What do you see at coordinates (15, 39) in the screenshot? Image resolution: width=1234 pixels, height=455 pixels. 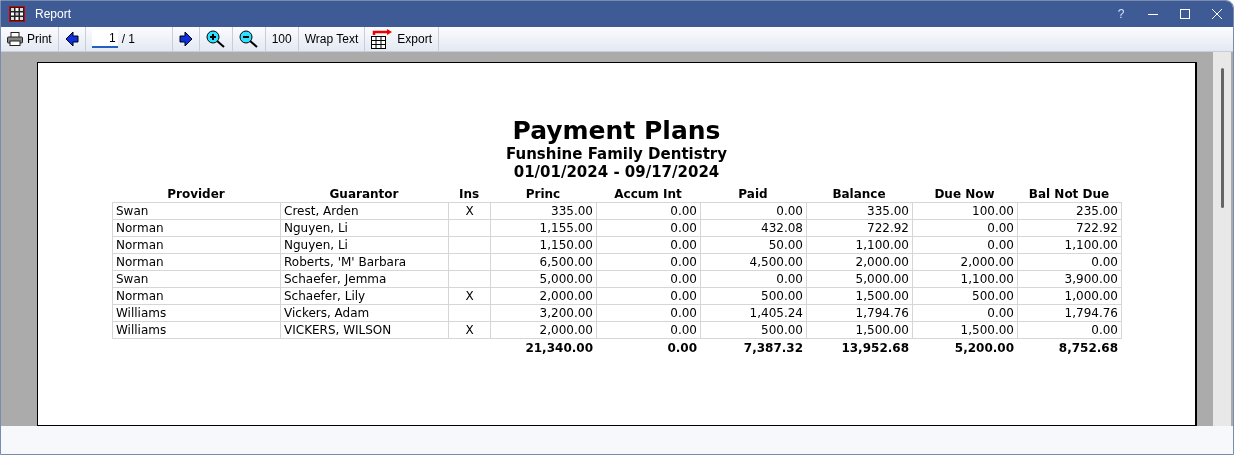 I see `printer-icon` at bounding box center [15, 39].